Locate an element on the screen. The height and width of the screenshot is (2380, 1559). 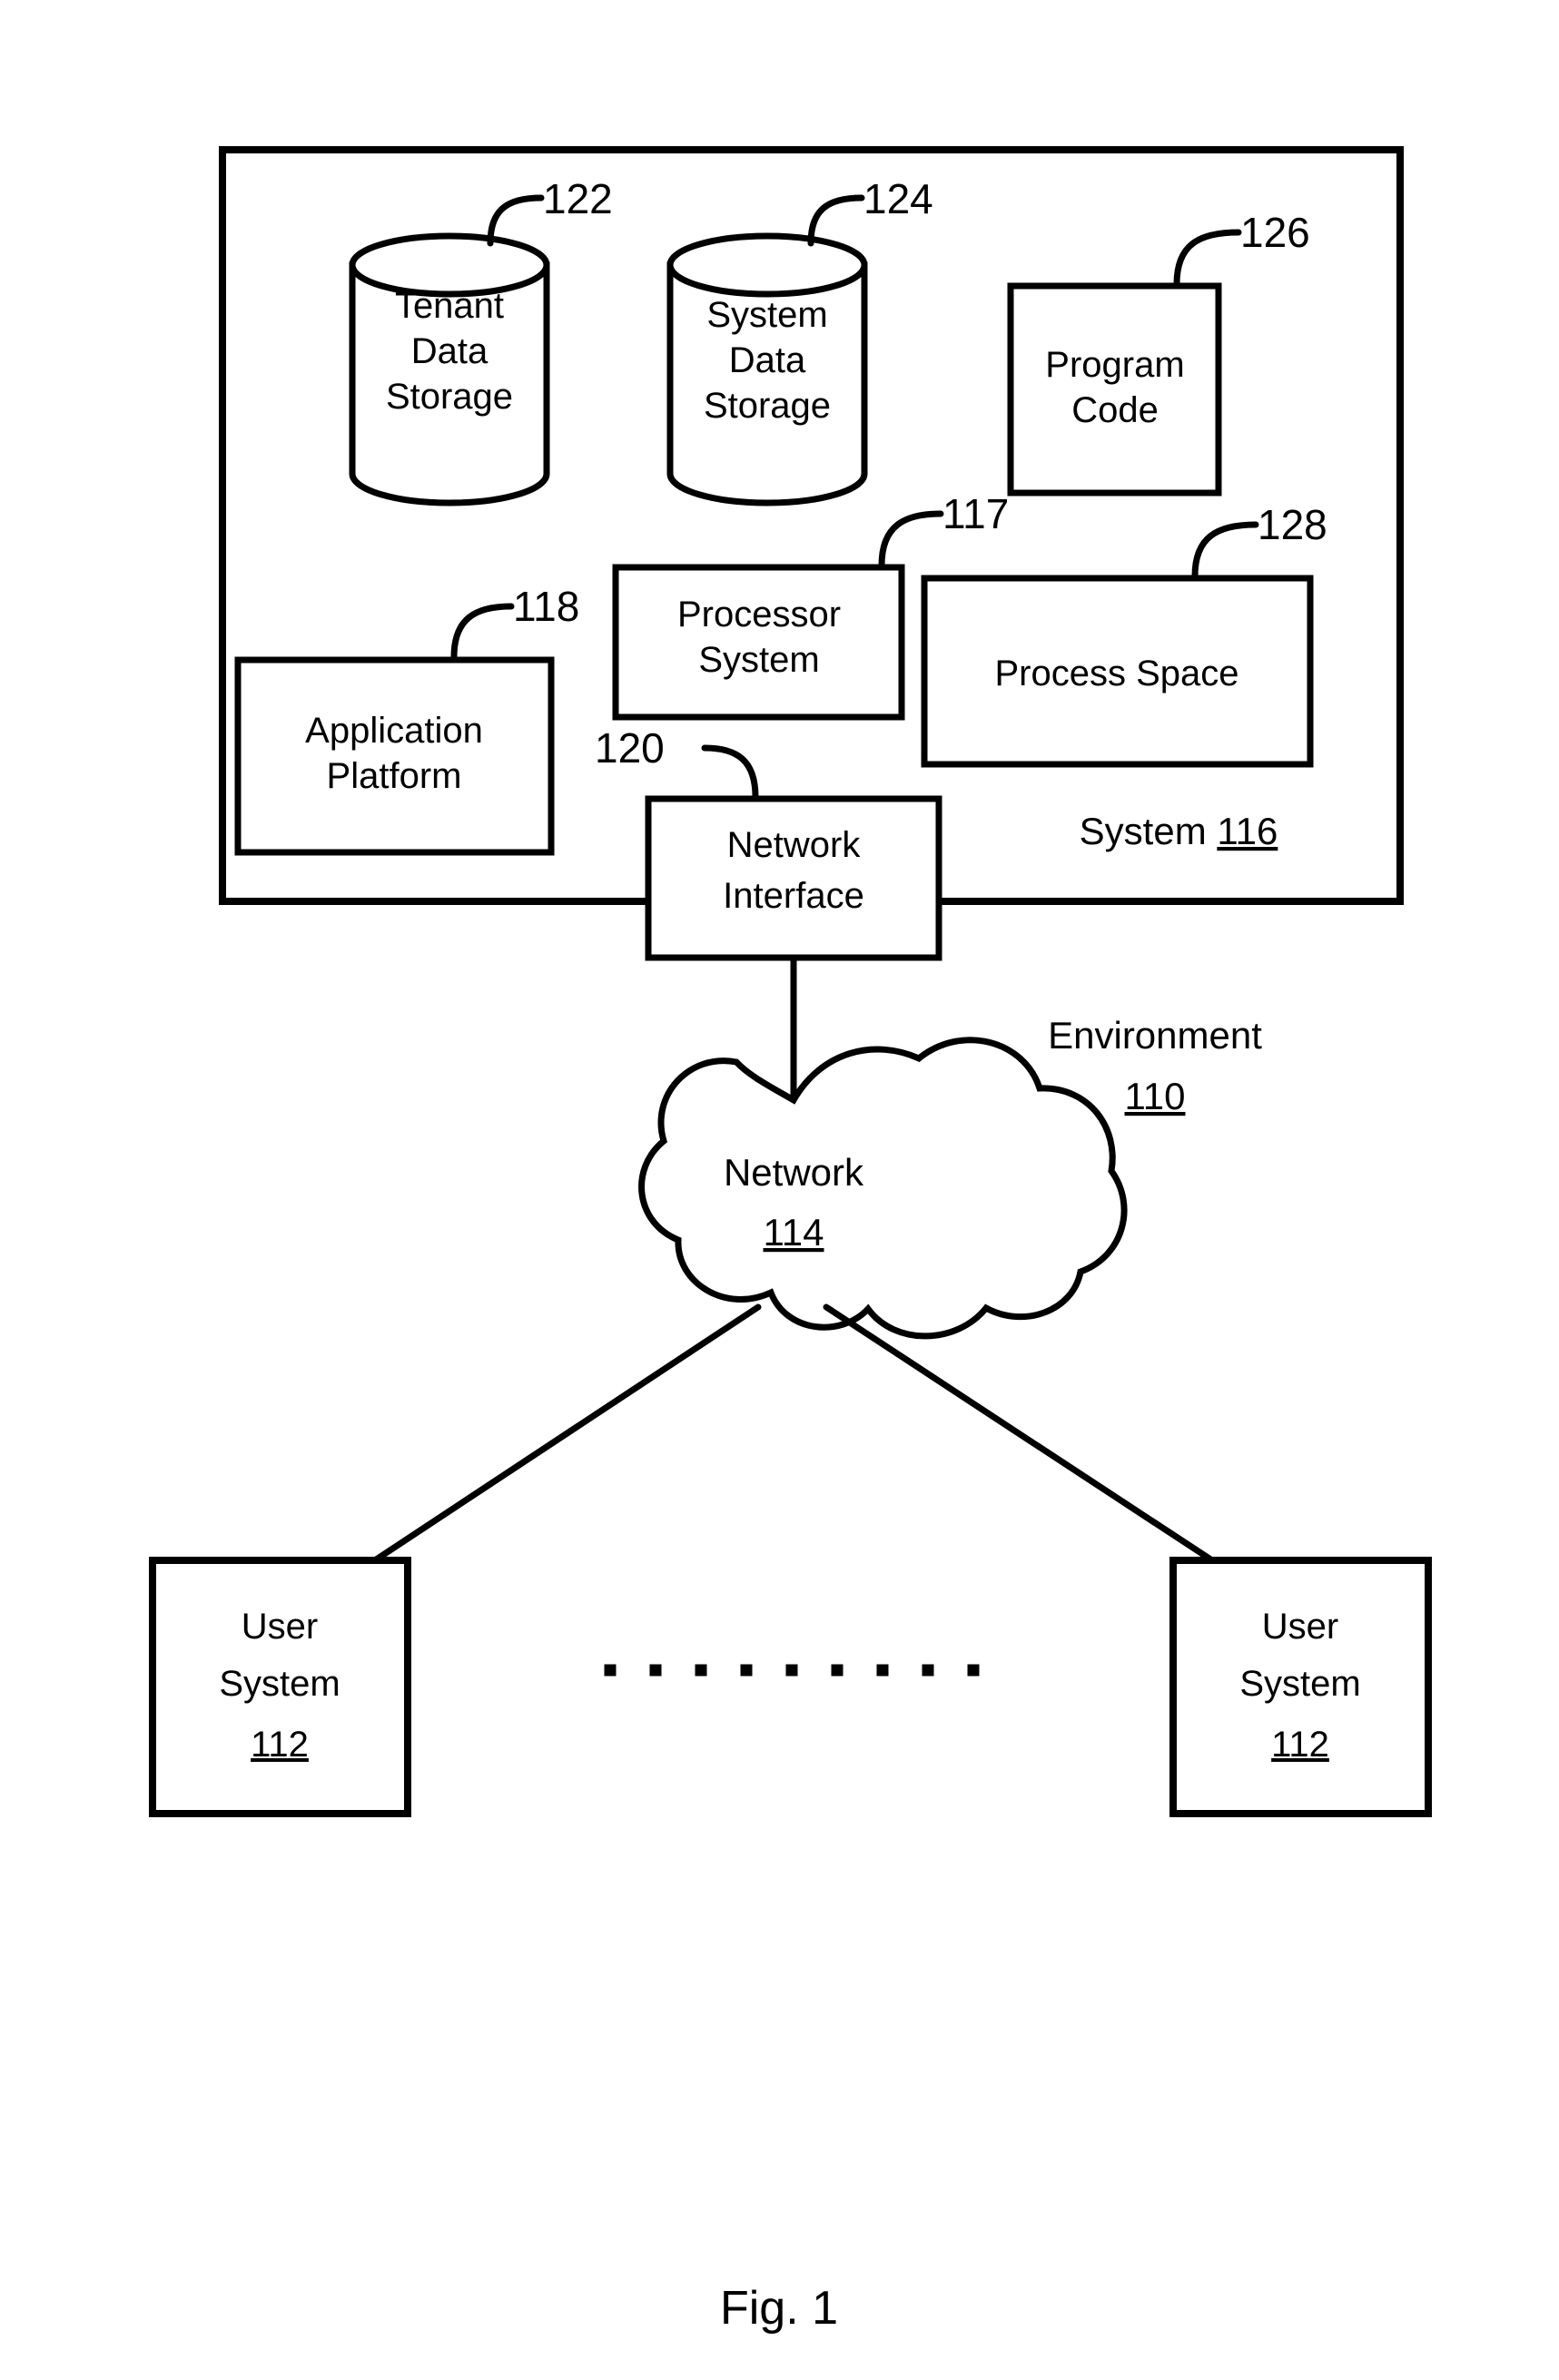
application-platform-line-1: Application is located at coordinates (394, 731).